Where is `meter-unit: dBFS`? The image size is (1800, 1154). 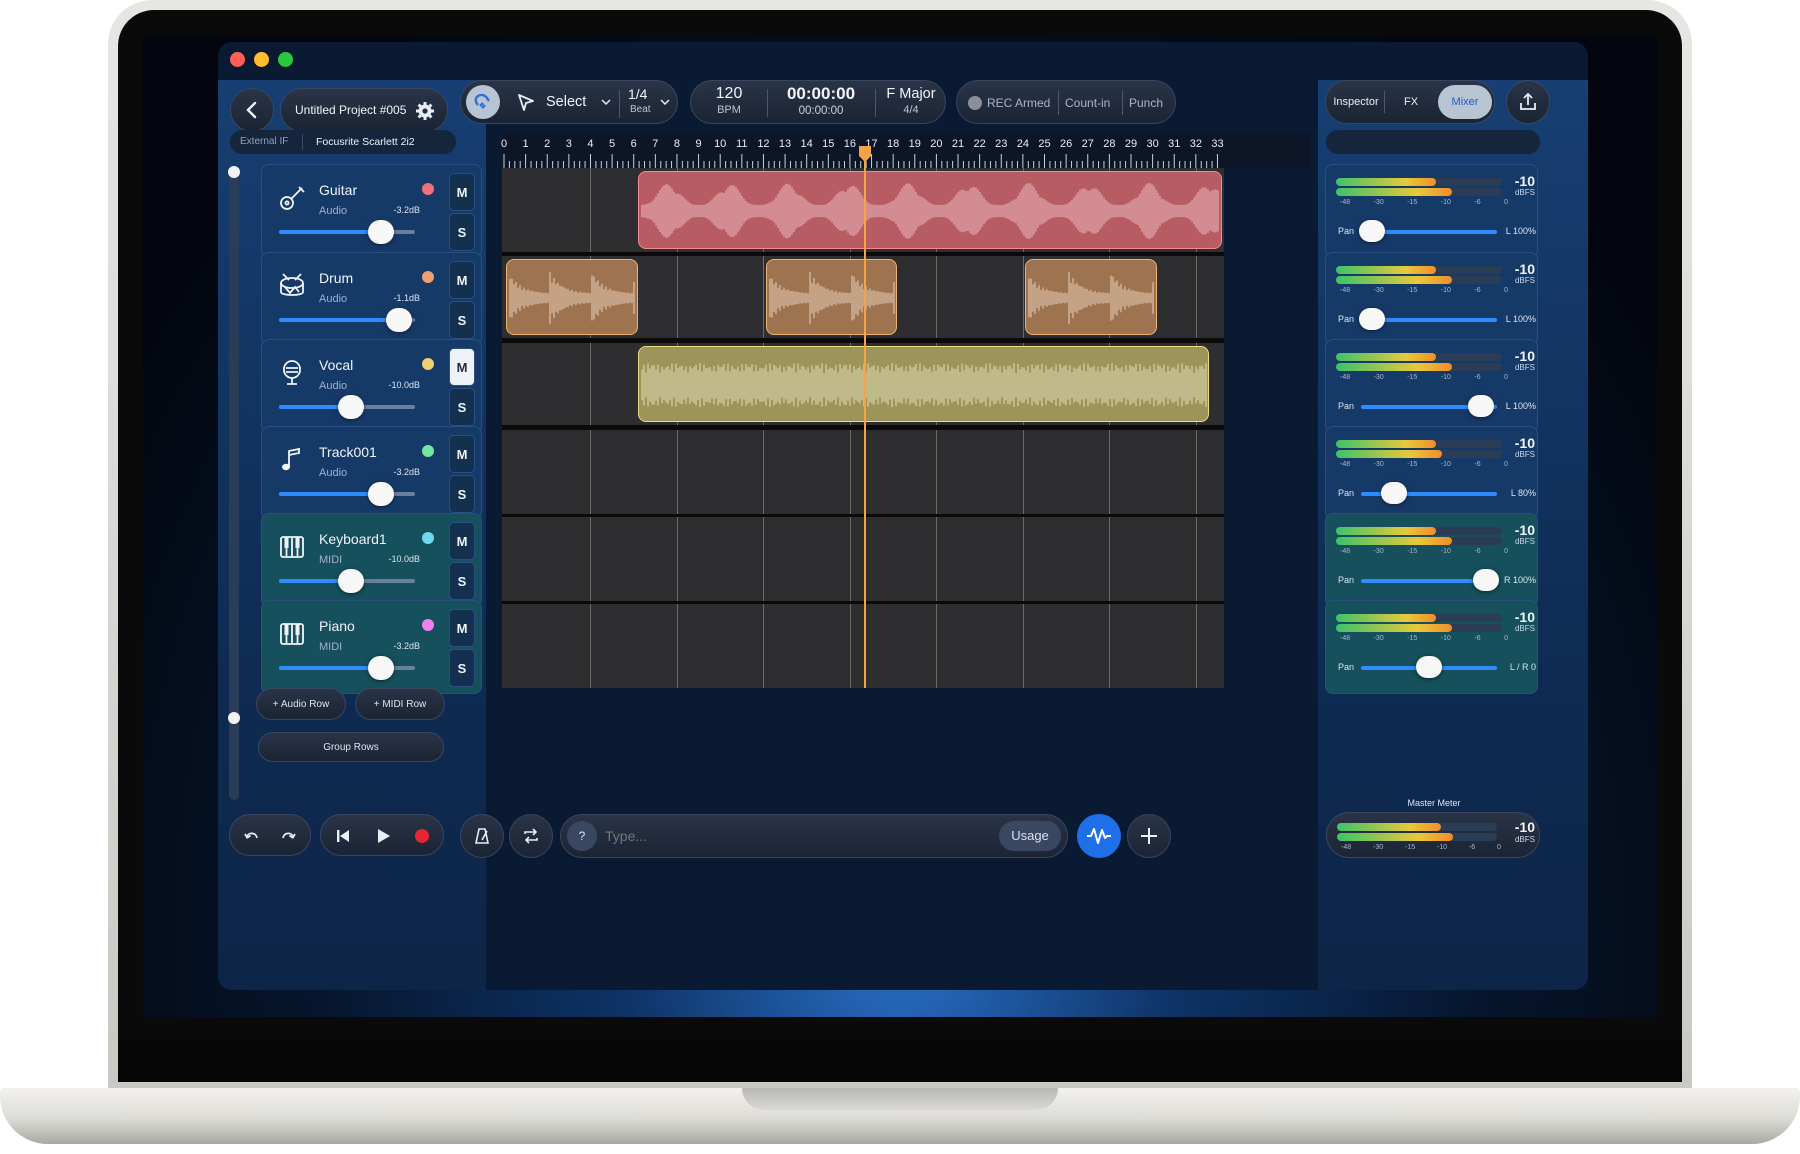
meter-unit: dBFS is located at coordinates (1524, 367).